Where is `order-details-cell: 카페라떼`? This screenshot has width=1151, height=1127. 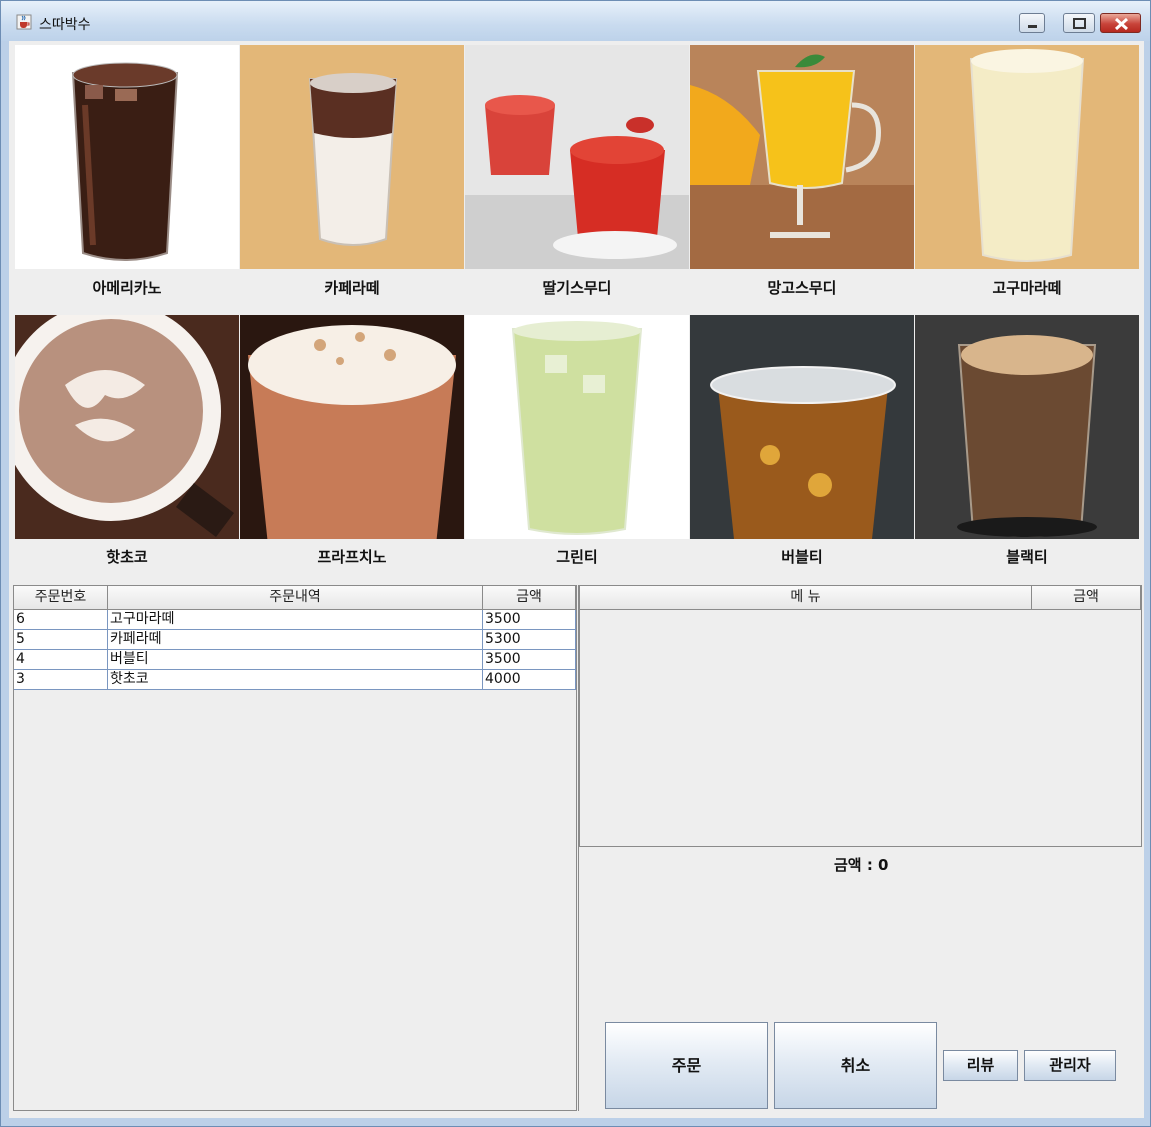
order-details-cell: 카페라떼 is located at coordinates (295, 640).